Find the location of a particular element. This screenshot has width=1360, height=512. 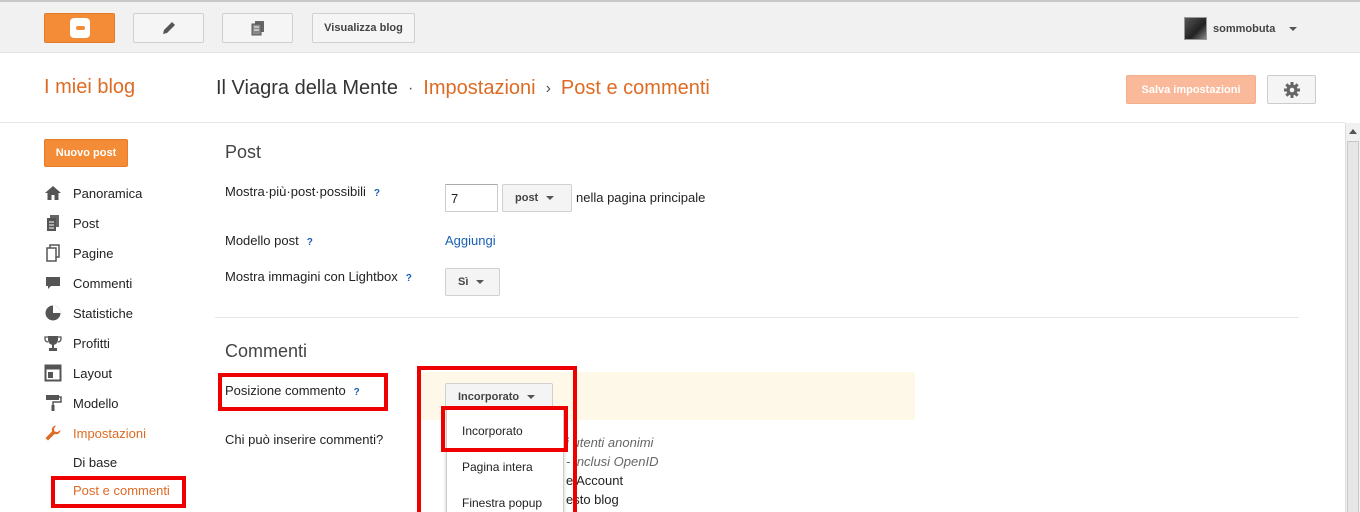

lightbox-value: Sì is located at coordinates (463, 282).